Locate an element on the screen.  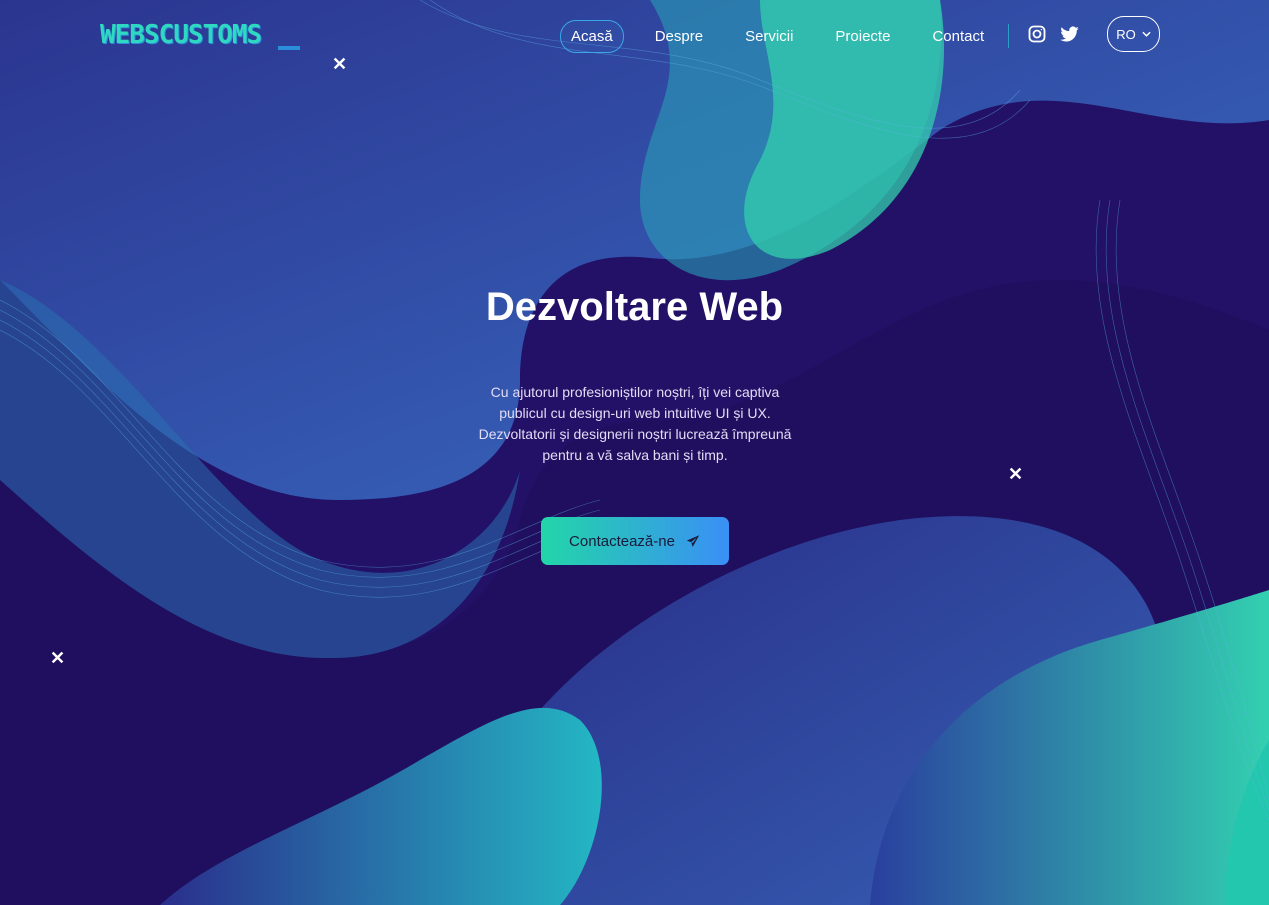
nav-item-acasa: Acasă is located at coordinates (592, 36).